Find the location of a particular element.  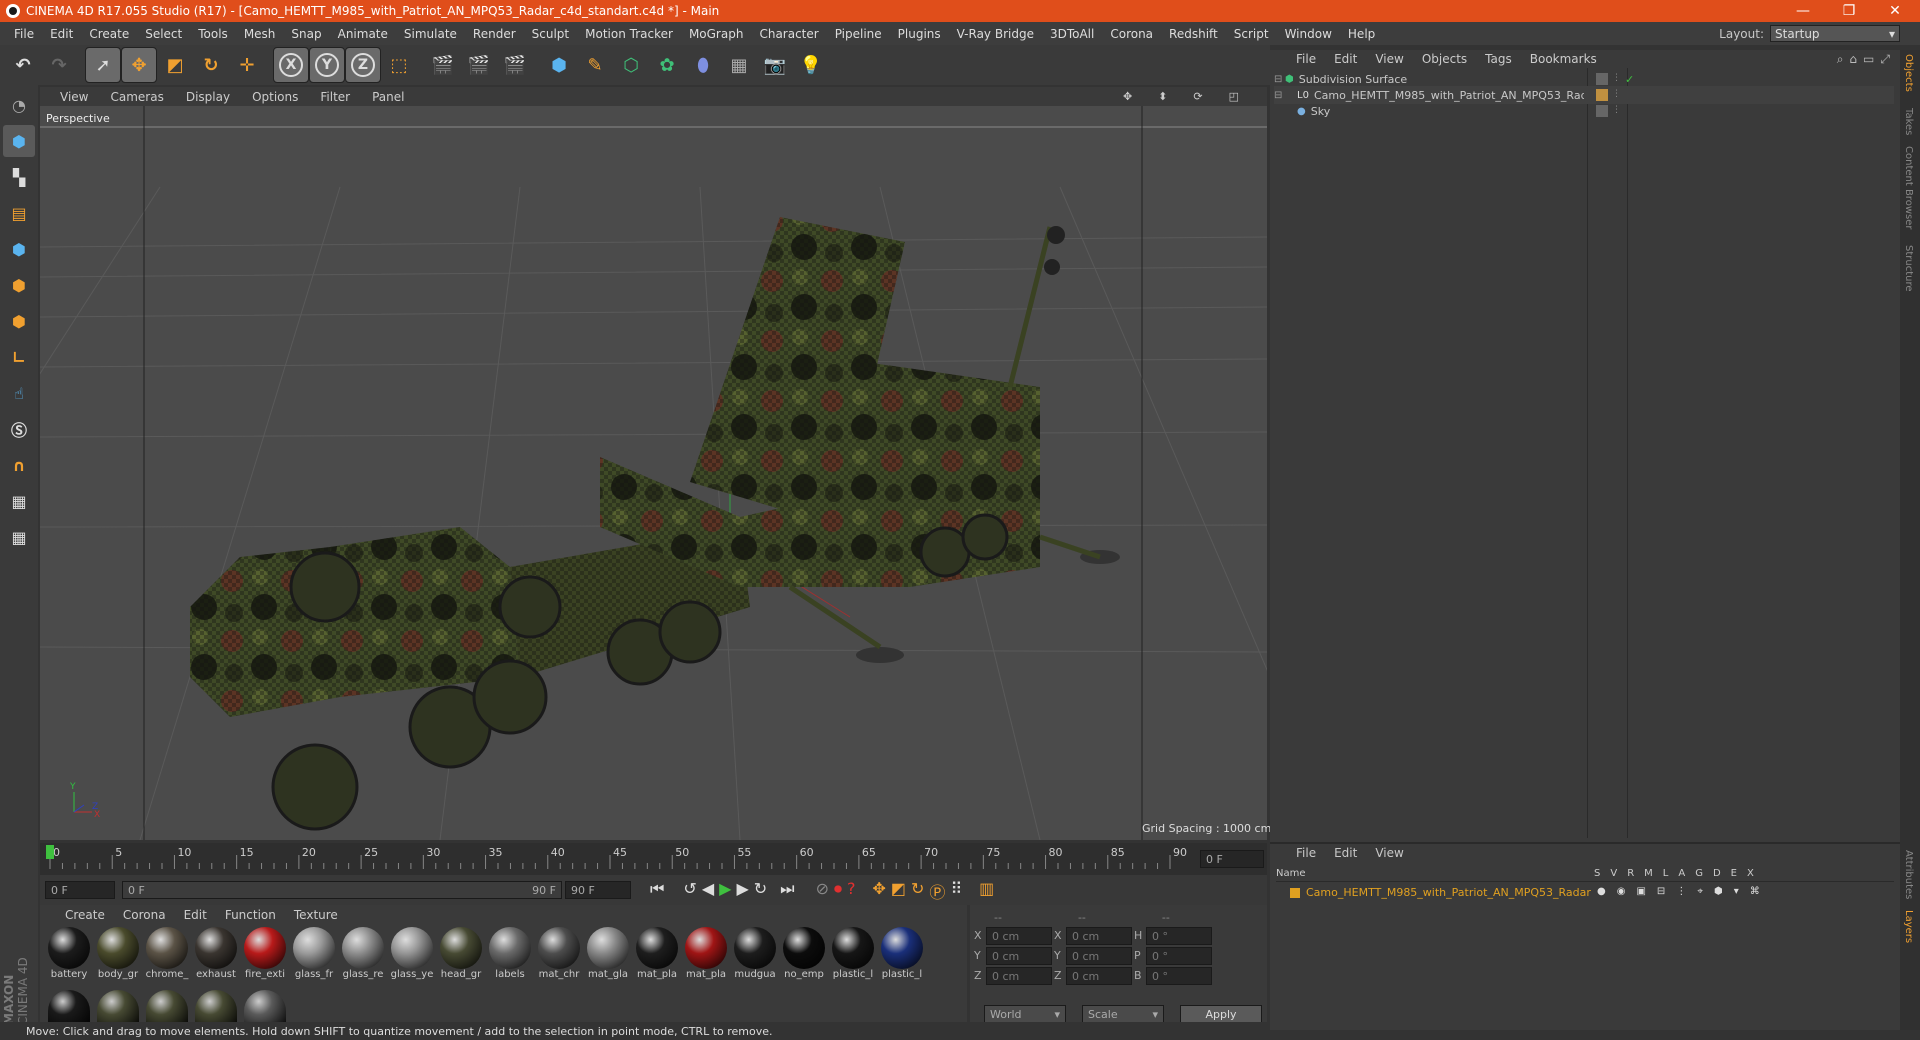

menu-mesh: Mesh is located at coordinates (260, 34).